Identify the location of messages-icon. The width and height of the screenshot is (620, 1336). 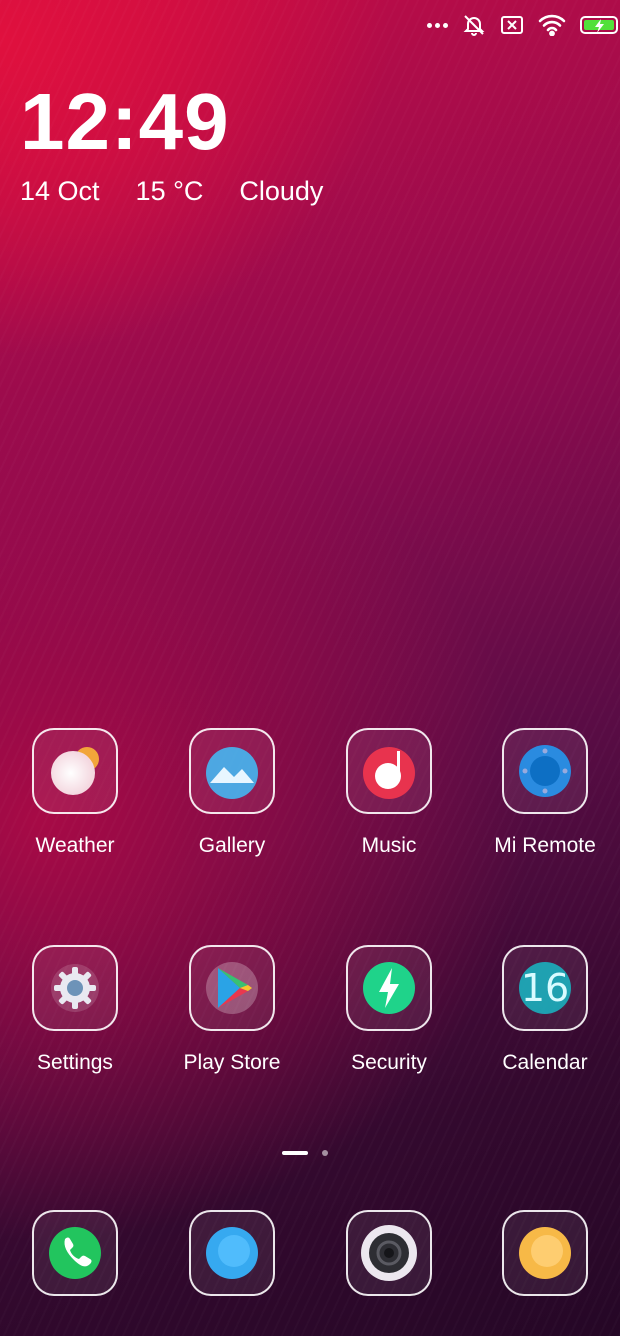
(232, 1253).